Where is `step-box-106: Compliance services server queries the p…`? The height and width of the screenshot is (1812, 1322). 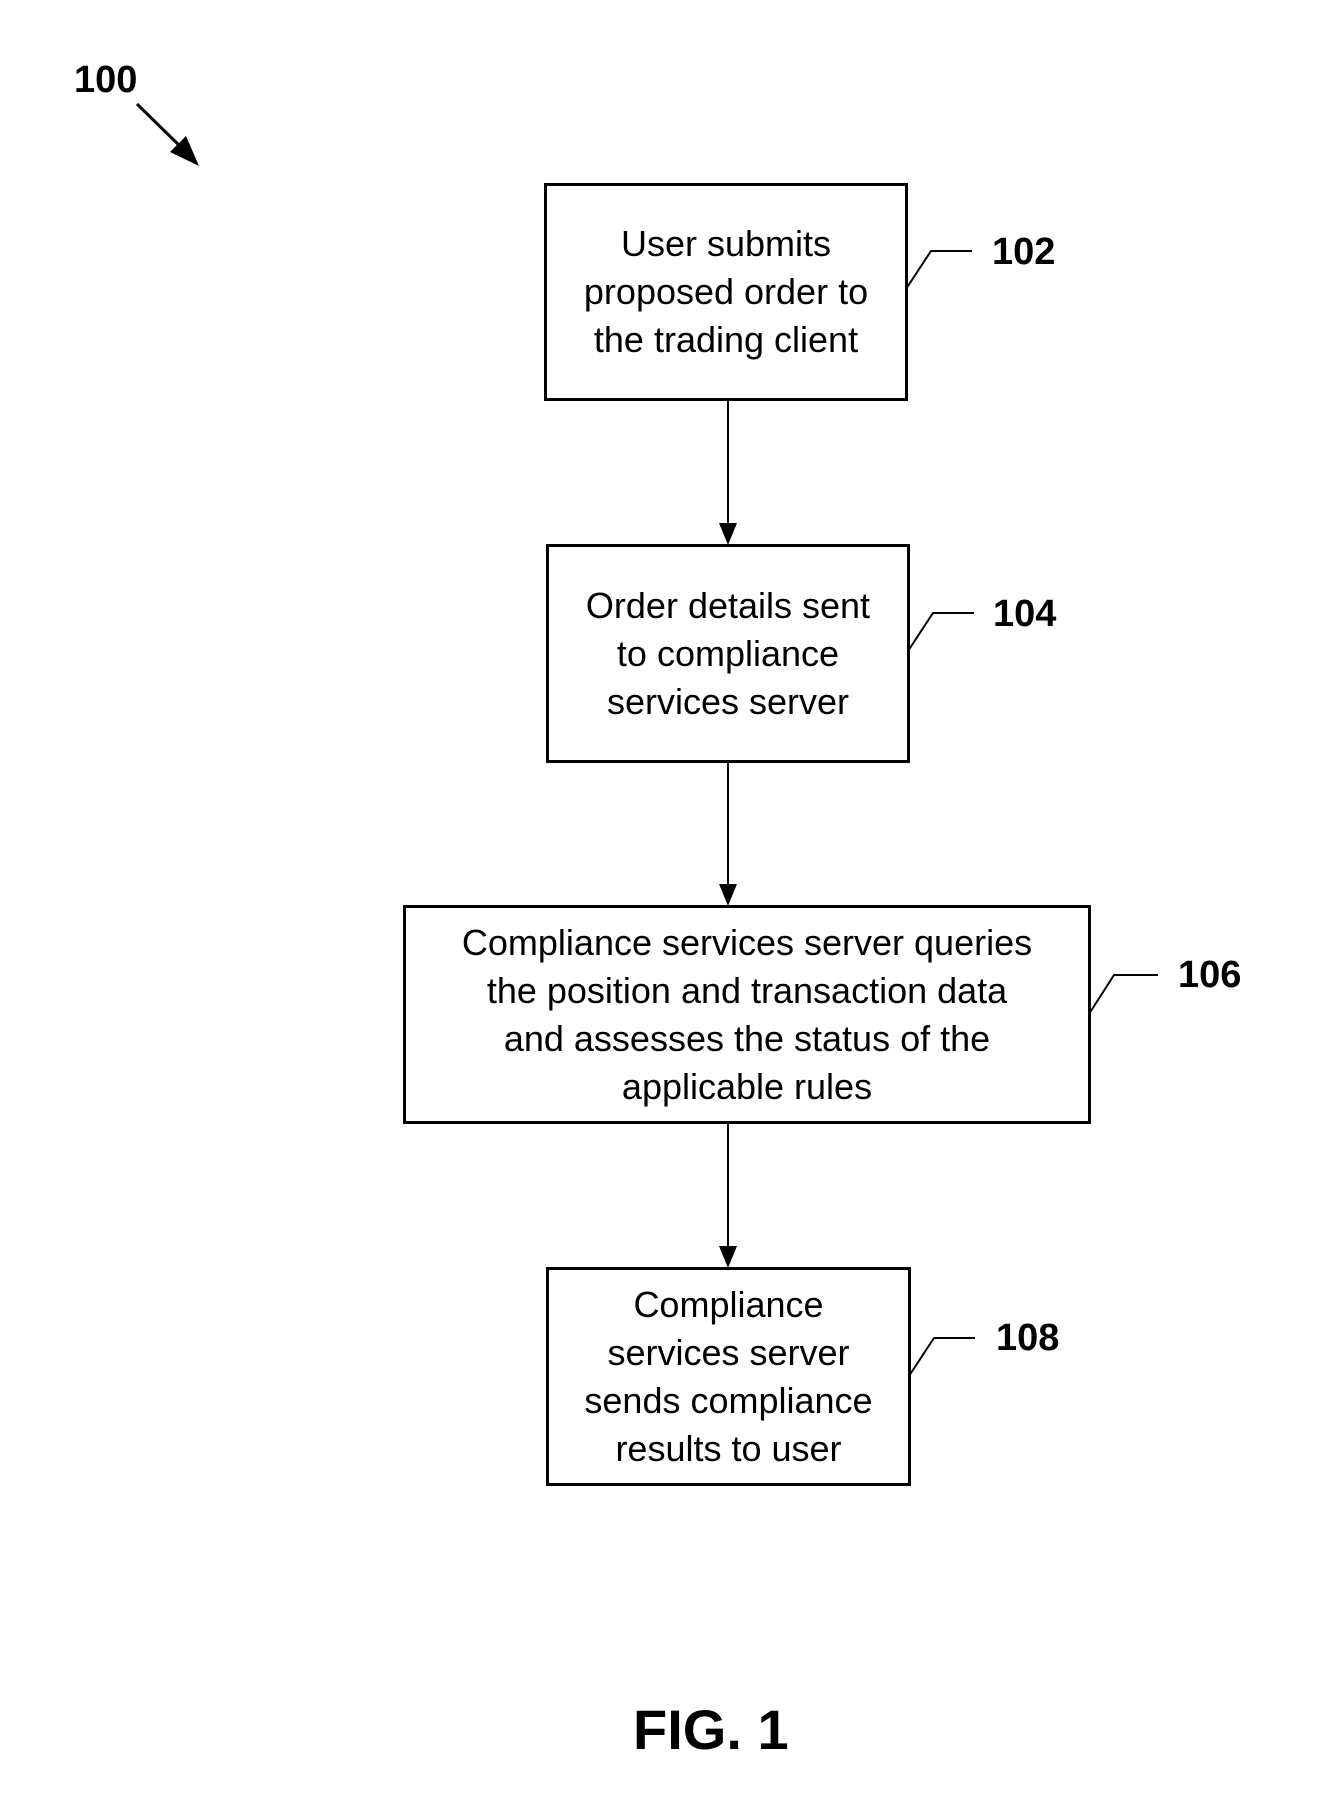 step-box-106: Compliance services server queries the p… is located at coordinates (747, 1014).